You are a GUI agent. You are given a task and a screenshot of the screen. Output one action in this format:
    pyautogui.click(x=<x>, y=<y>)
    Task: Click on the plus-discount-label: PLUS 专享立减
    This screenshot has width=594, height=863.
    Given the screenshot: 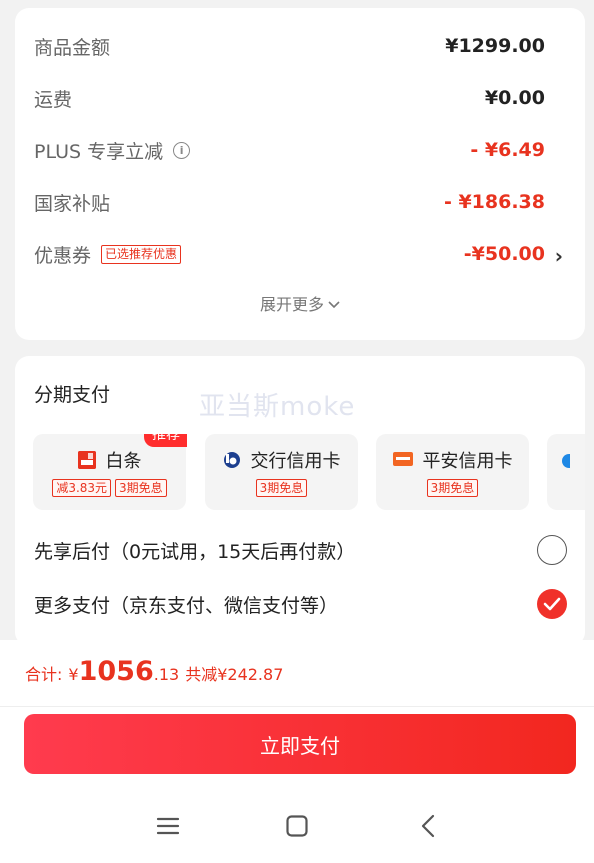 What is the action you would take?
    pyautogui.click(x=99, y=151)
    